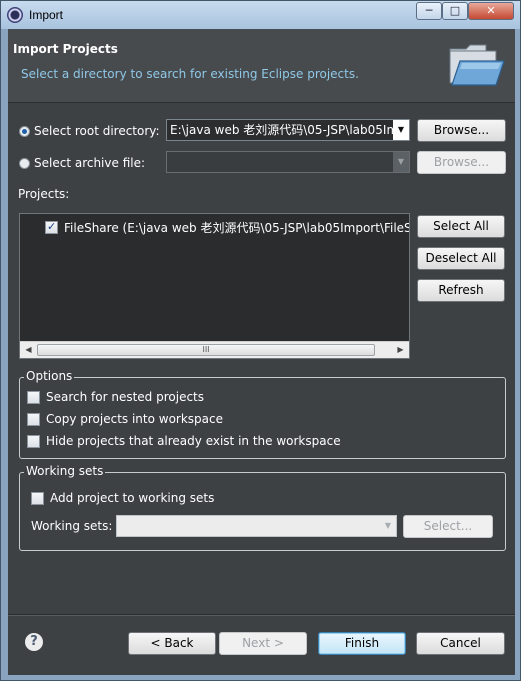 This screenshot has width=521, height=681. I want to click on archive-file-label: Select archive file:, so click(90, 163).